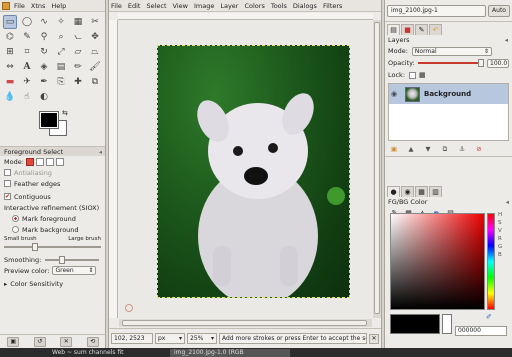  What do you see at coordinates (156, 6) in the screenshot?
I see `menu-select: Select` at bounding box center [156, 6].